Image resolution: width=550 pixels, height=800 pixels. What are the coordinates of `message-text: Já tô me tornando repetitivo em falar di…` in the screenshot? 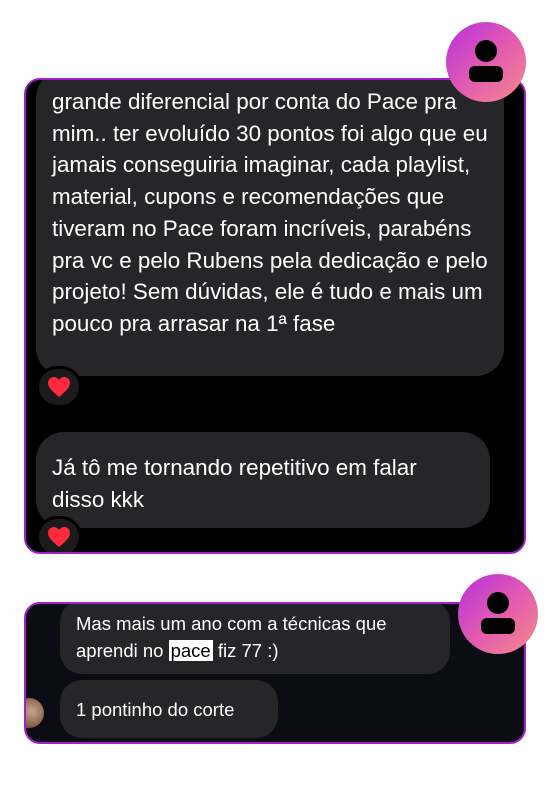 It's located at (234, 483).